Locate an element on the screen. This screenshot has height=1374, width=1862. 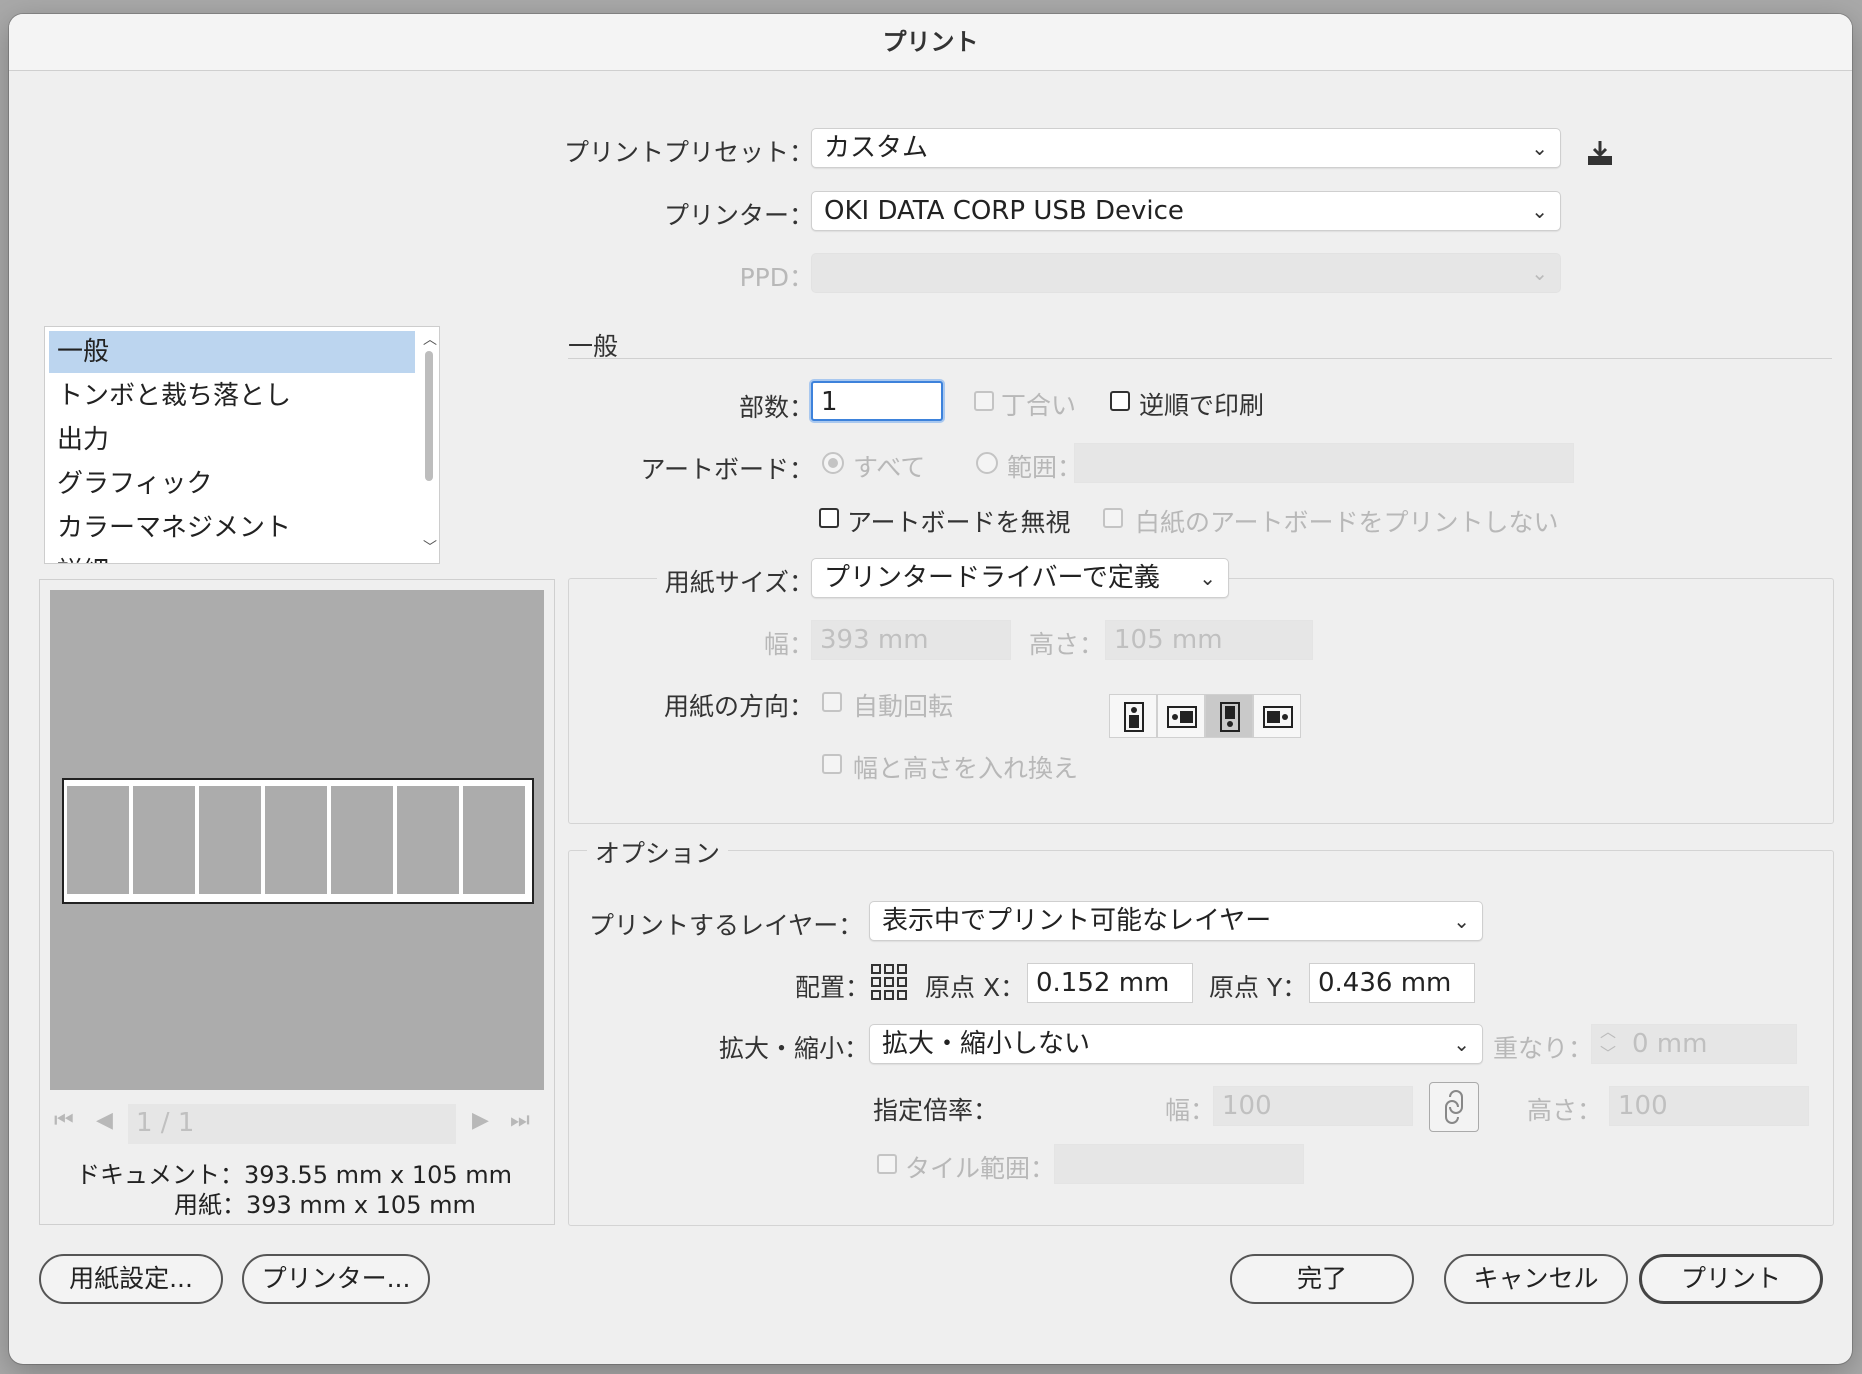
sidebar-item-advanced: 詳細 is located at coordinates (232, 557).